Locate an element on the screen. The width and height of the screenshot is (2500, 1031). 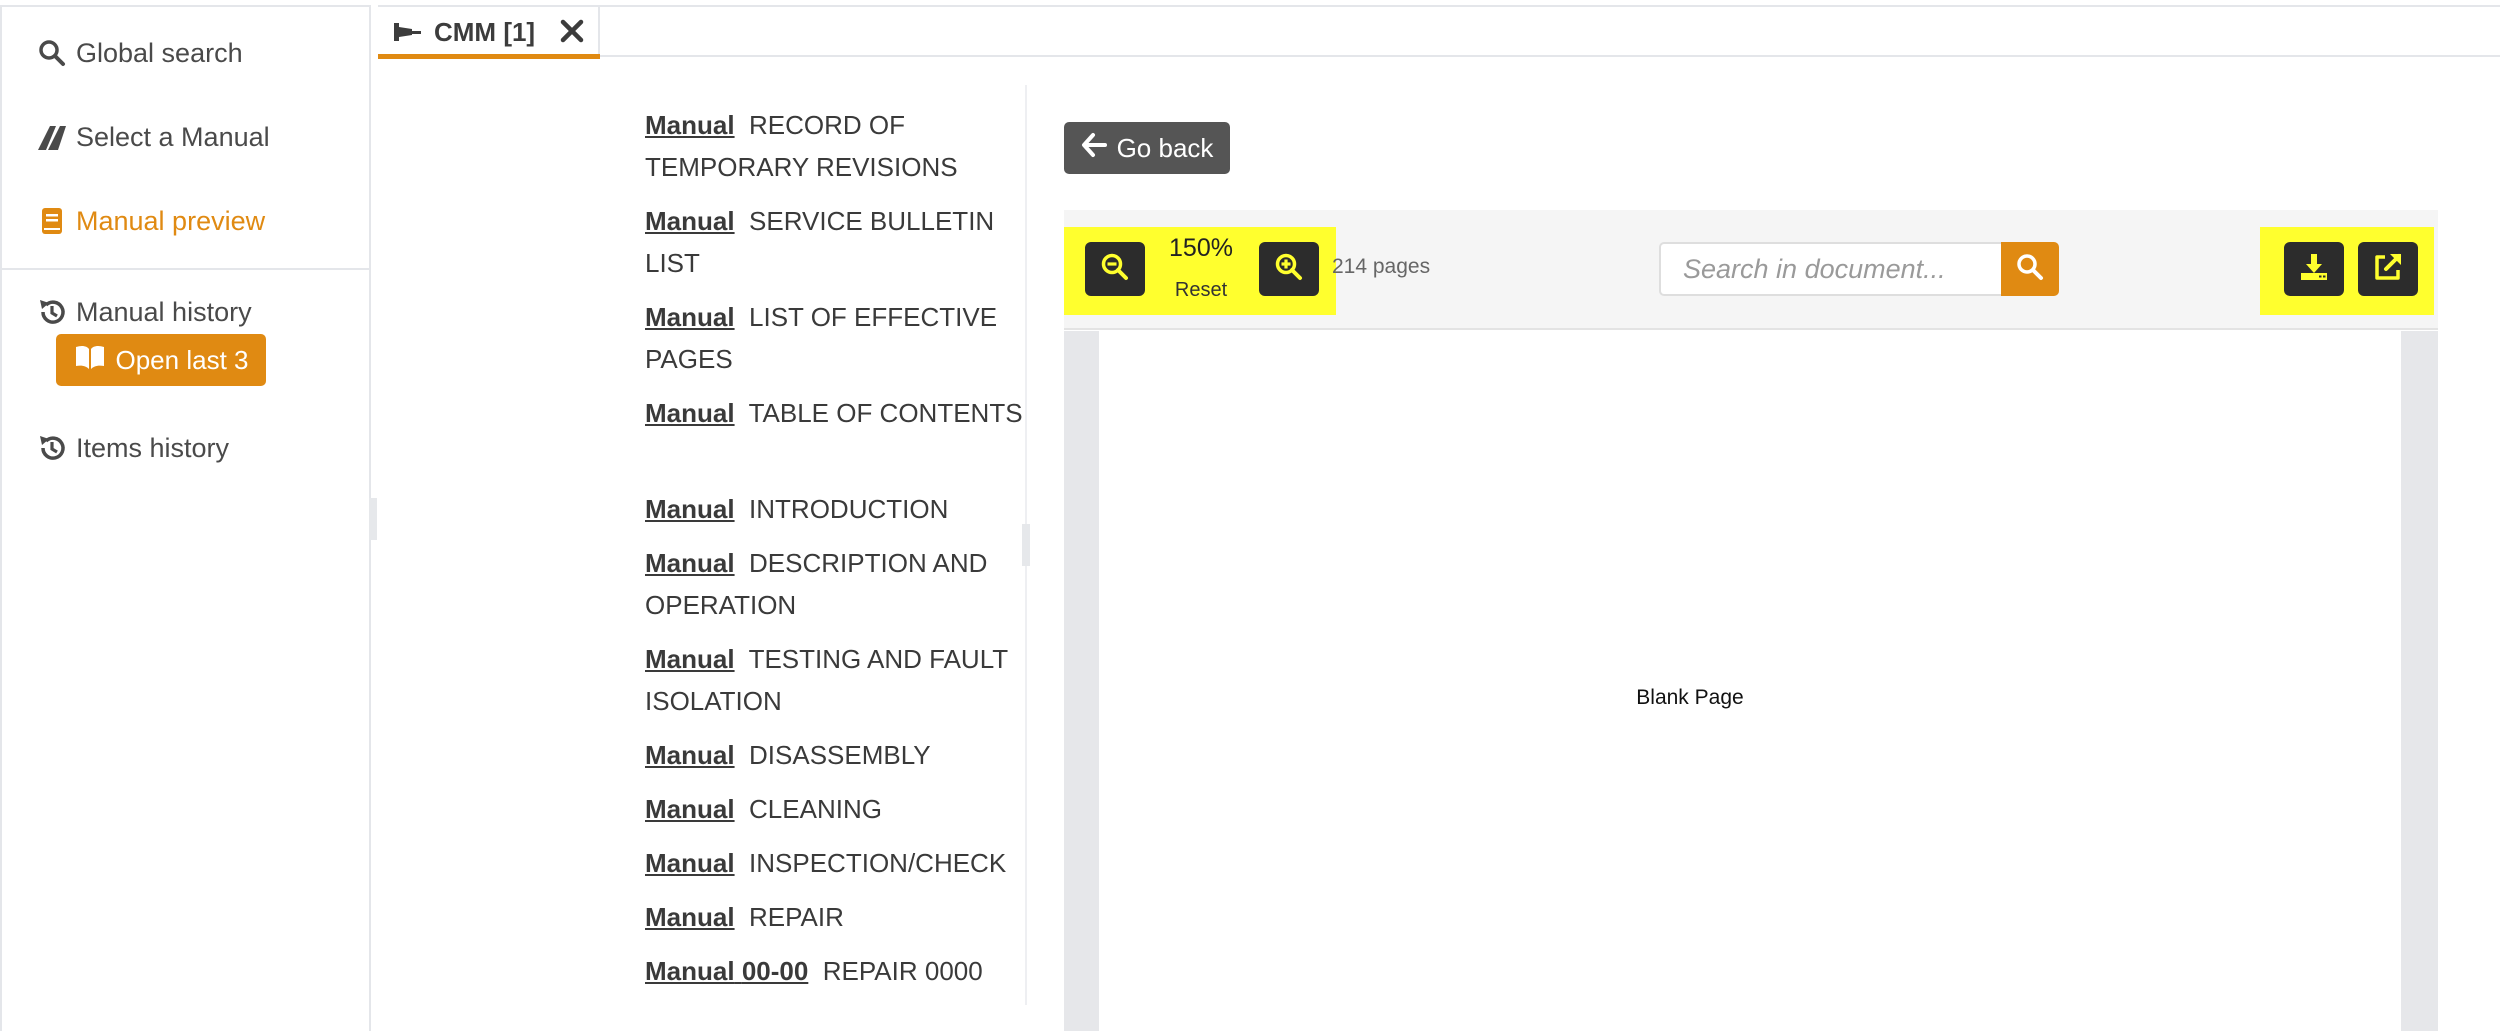
toc-item: Manual CLEANING is located at coordinates (835, 809).